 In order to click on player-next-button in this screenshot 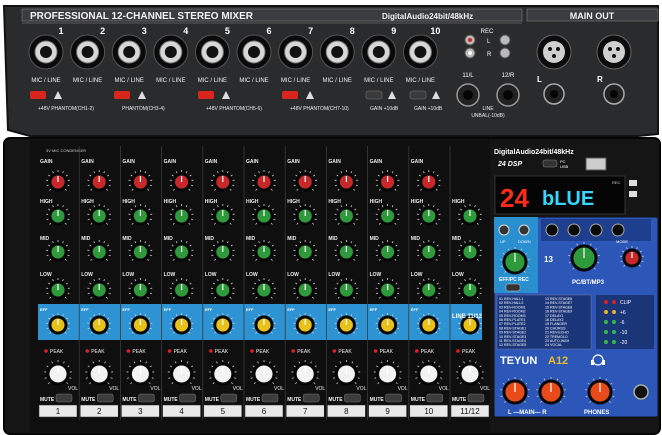, I will do `click(596, 230)`.